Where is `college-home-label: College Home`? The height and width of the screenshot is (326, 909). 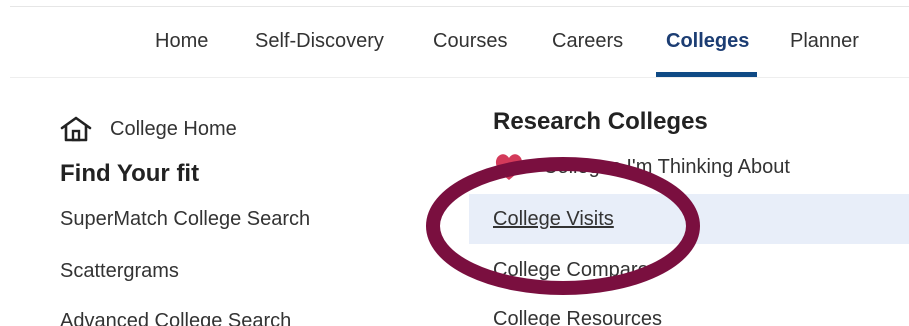
college-home-label: College Home is located at coordinates (173, 128).